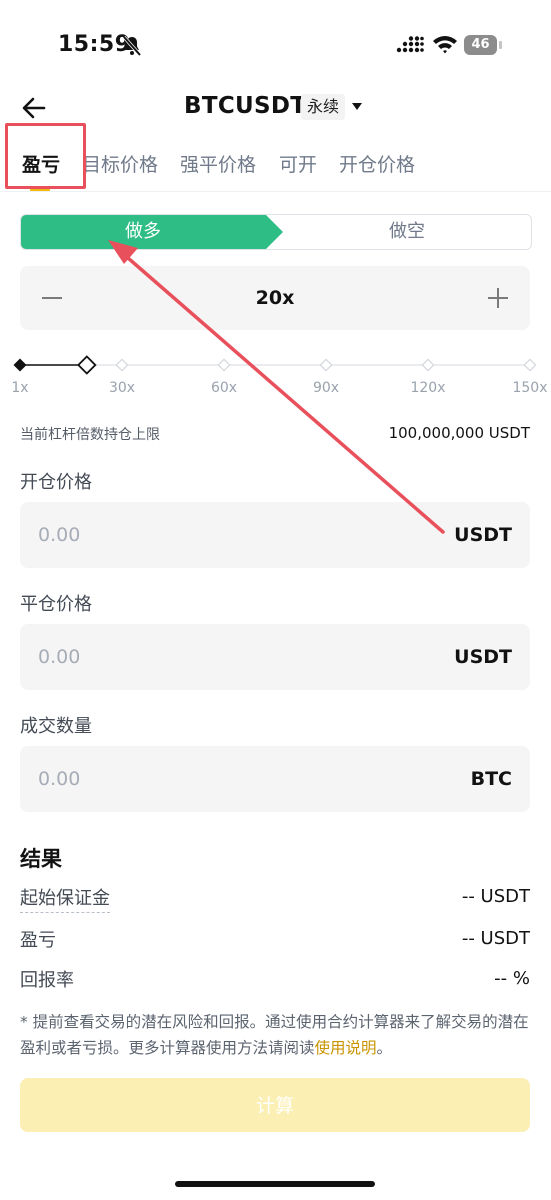 The image size is (551, 1200). I want to click on slider-tick-label: 120x, so click(428, 388).